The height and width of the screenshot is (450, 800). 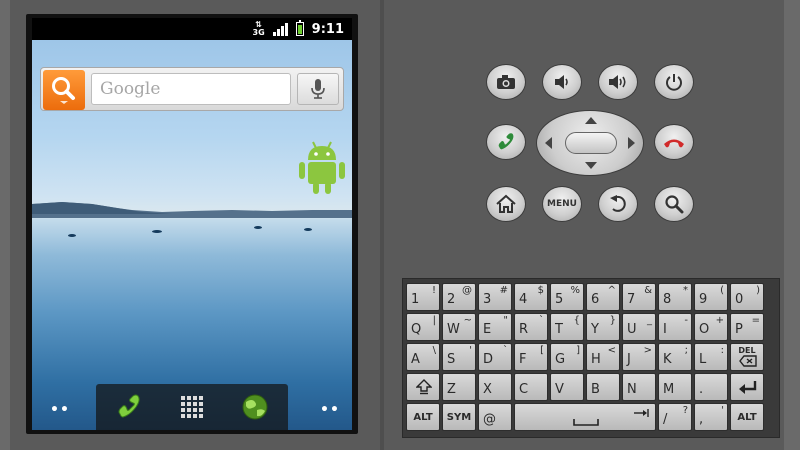 What do you see at coordinates (711, 417) in the screenshot?
I see `key-comma: , '` at bounding box center [711, 417].